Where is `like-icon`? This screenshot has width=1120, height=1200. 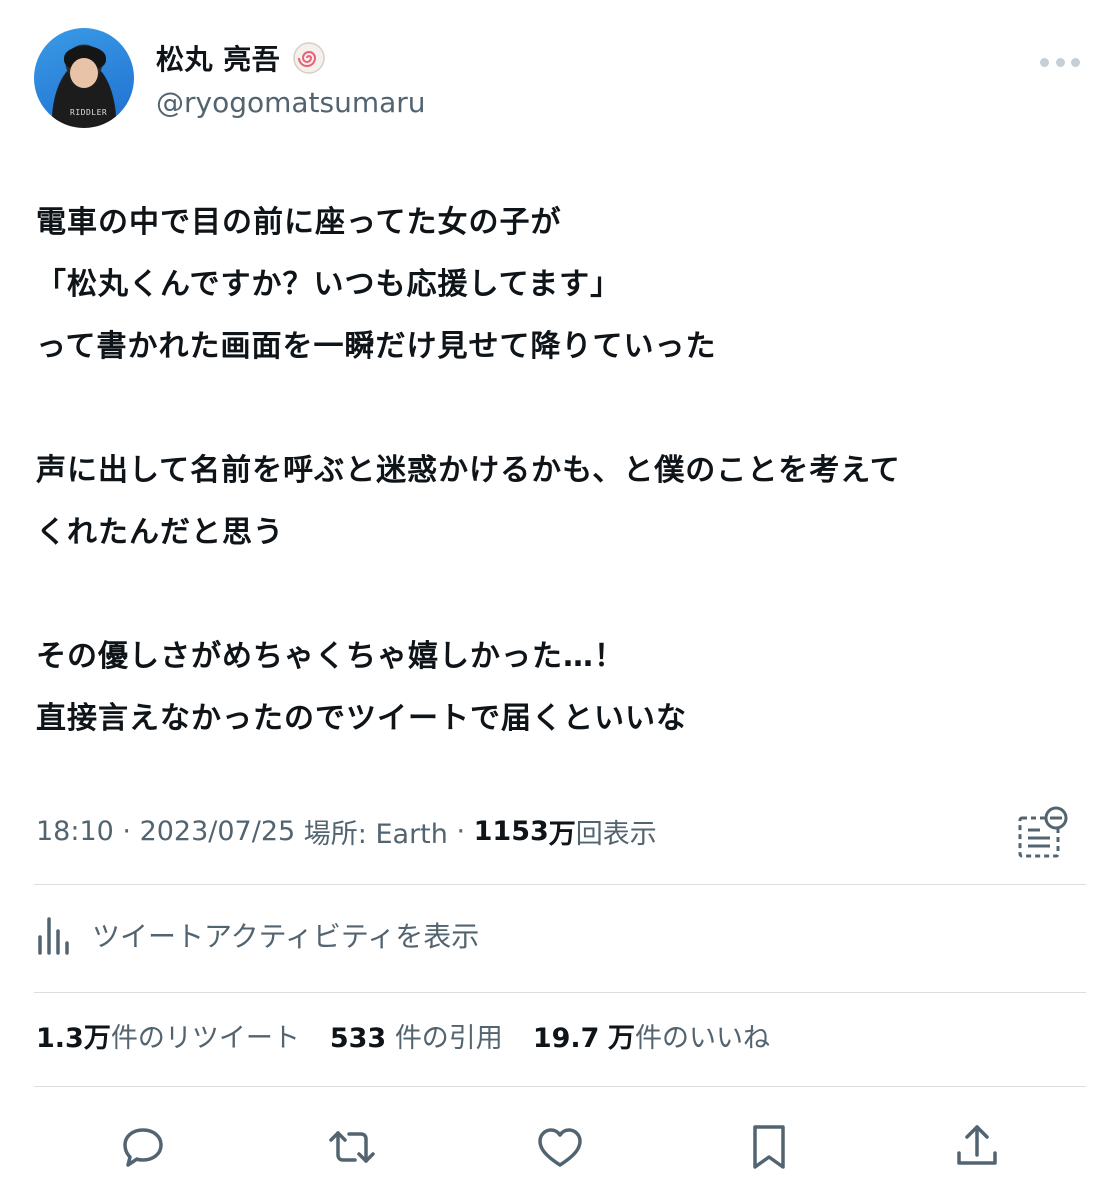 like-icon is located at coordinates (560, 1147).